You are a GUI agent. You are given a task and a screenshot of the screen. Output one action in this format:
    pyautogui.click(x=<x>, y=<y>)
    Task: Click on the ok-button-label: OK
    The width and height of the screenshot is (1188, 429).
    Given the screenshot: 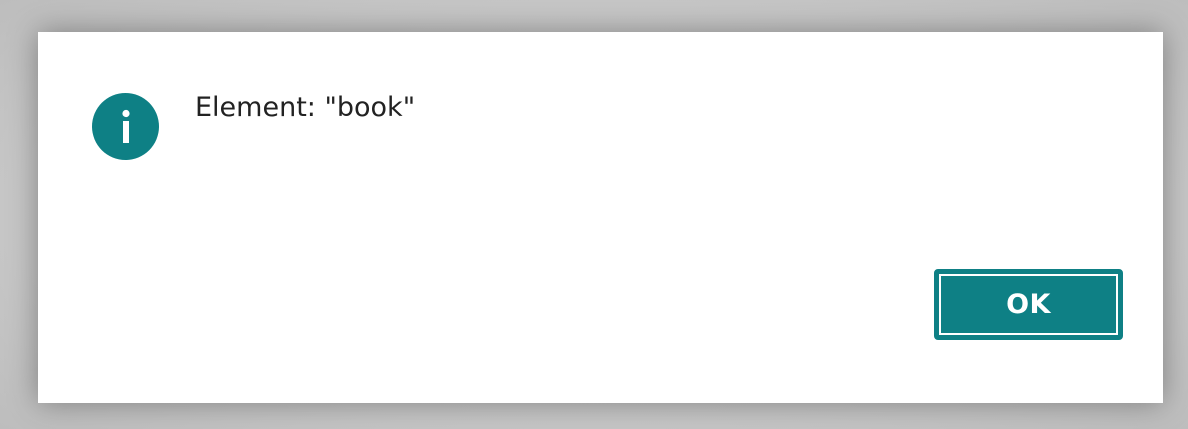 What is the action you would take?
    pyautogui.click(x=1028, y=304)
    